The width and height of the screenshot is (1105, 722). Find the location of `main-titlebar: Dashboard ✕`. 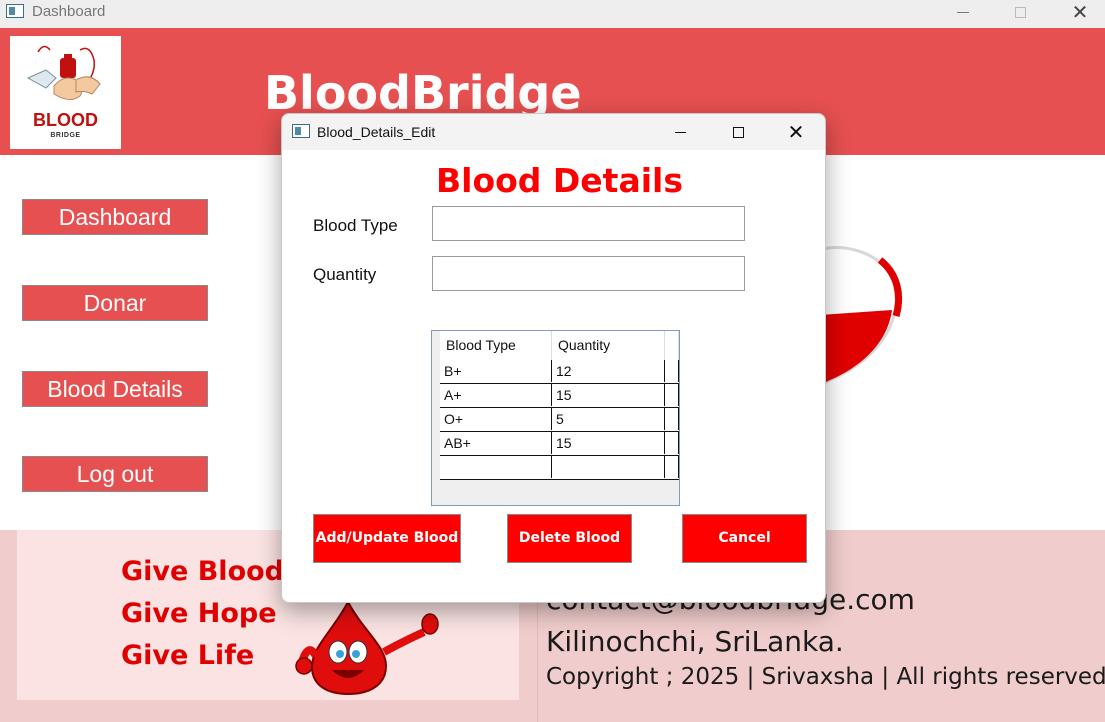

main-titlebar: Dashboard ✕ is located at coordinates (552, 14).